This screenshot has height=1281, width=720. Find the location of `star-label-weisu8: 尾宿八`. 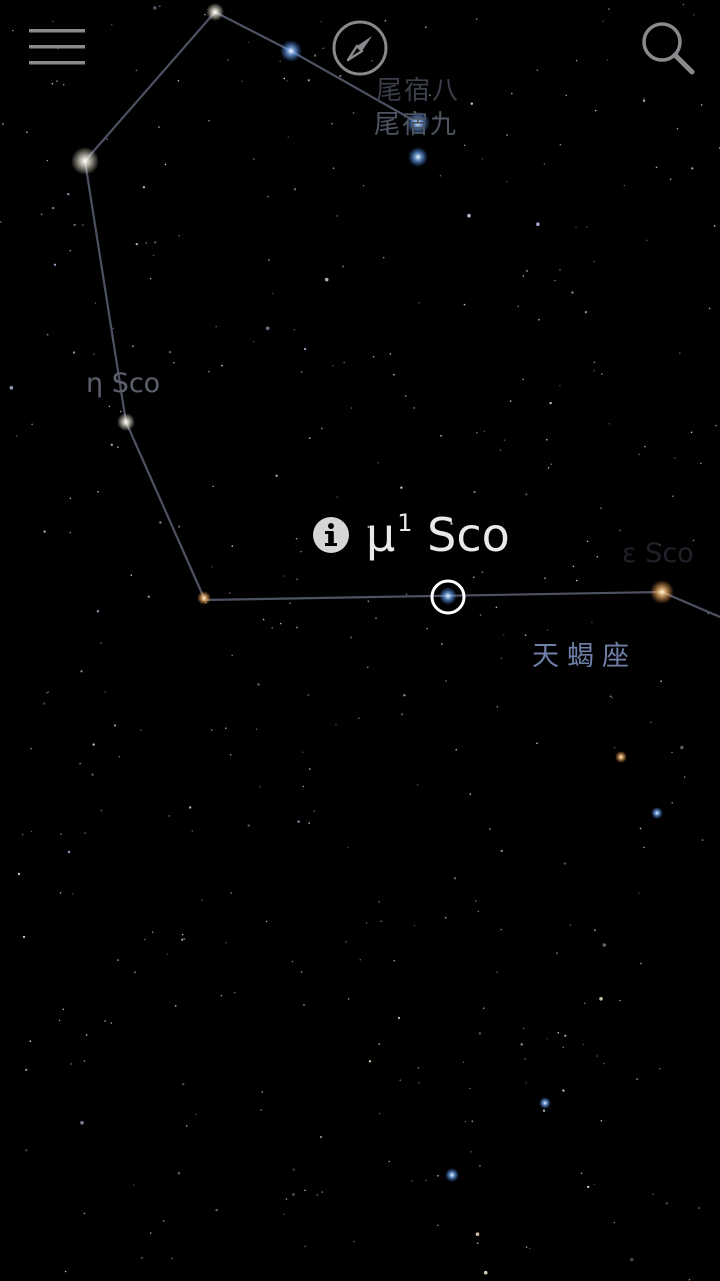

star-label-weisu8: 尾宿八 is located at coordinates (418, 88).